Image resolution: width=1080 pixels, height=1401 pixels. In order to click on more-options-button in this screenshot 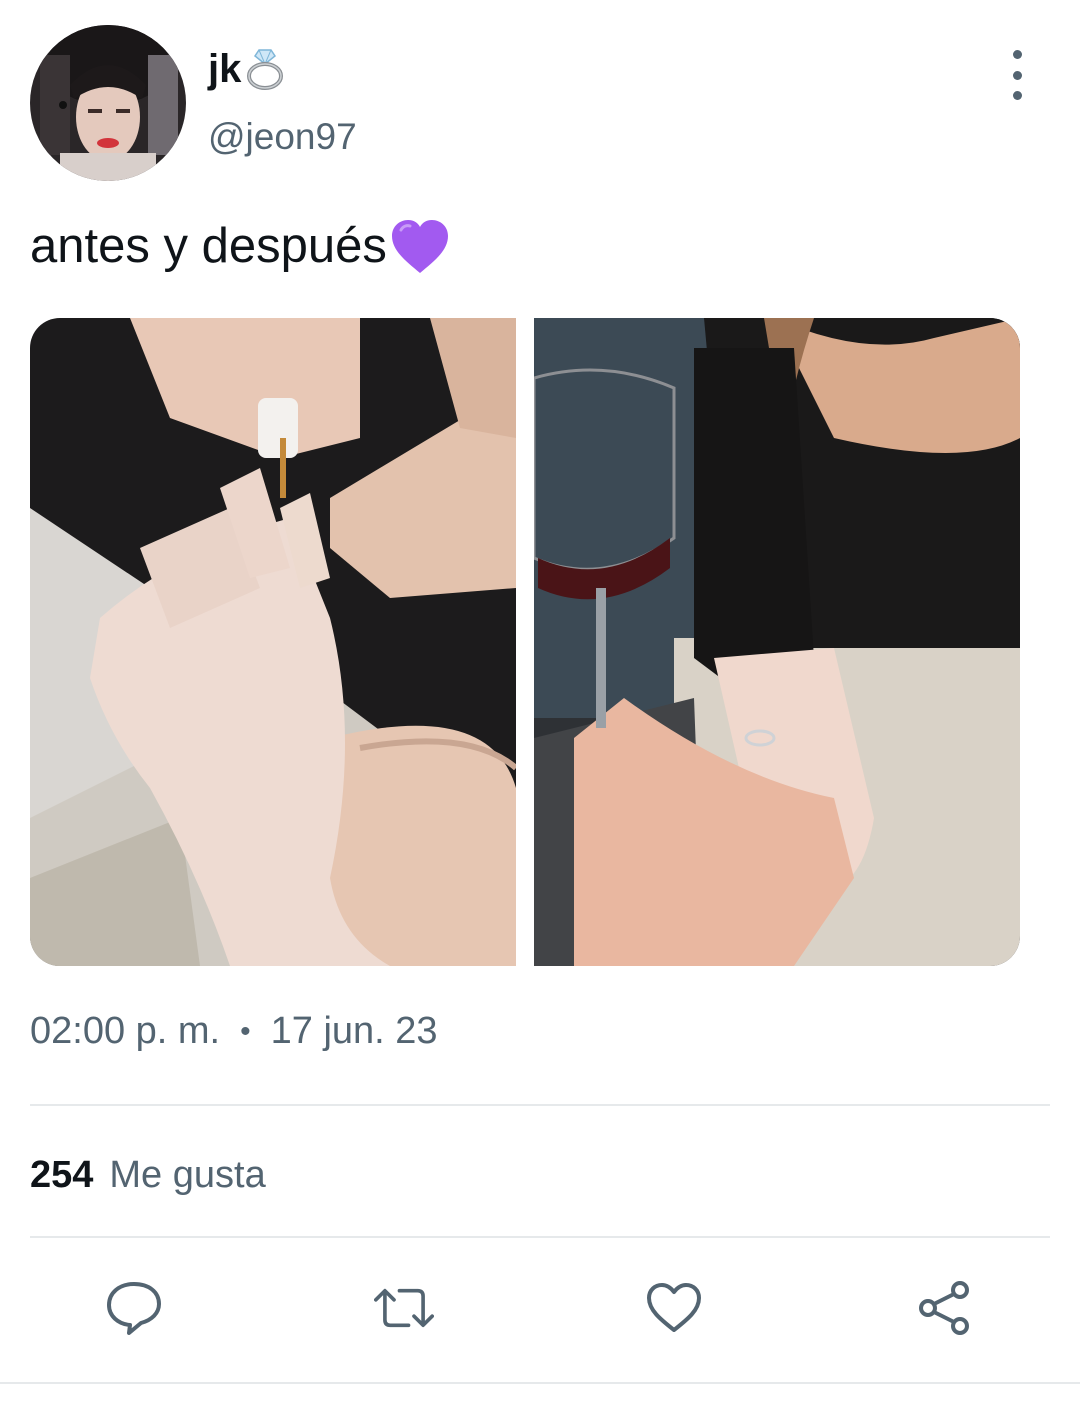, I will do `click(1017, 75)`.